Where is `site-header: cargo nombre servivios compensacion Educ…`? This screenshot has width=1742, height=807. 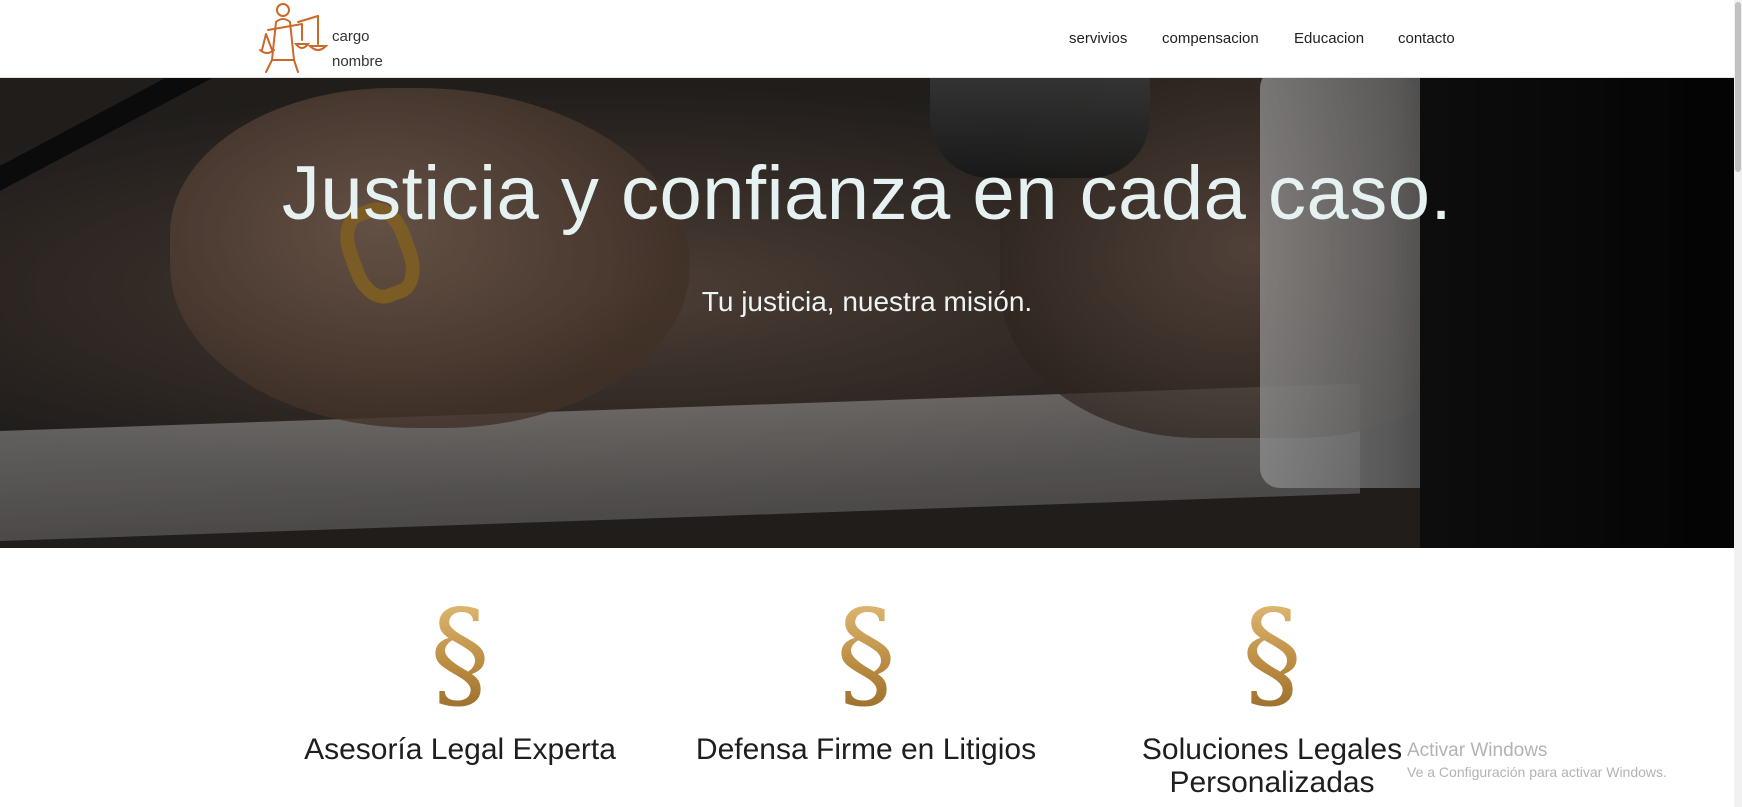 site-header: cargo nombre servivios compensacion Educ… is located at coordinates (867, 39).